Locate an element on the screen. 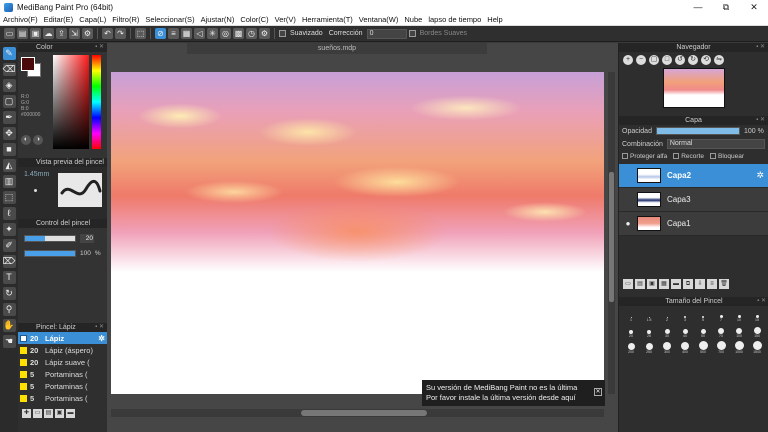  brush-size-option: 30 is located at coordinates (667, 331).